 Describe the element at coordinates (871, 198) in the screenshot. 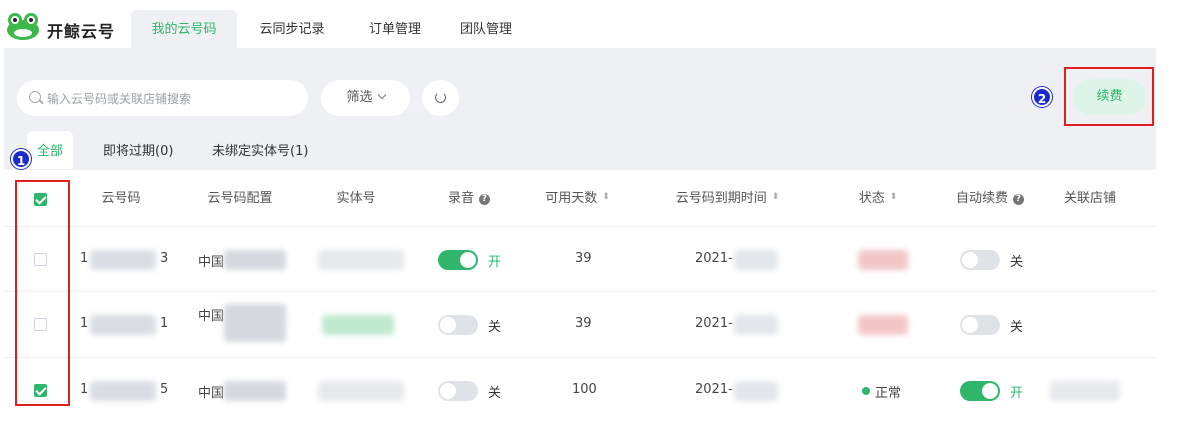

I see `header-status-label: 状态` at that location.